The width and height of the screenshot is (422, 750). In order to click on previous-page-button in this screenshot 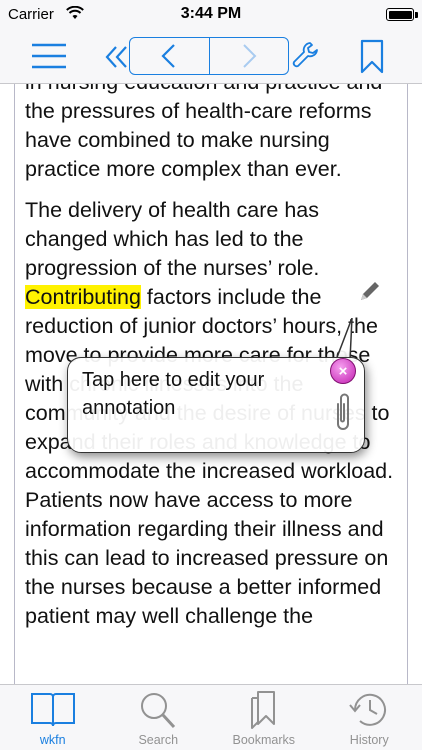, I will do `click(169, 56)`.